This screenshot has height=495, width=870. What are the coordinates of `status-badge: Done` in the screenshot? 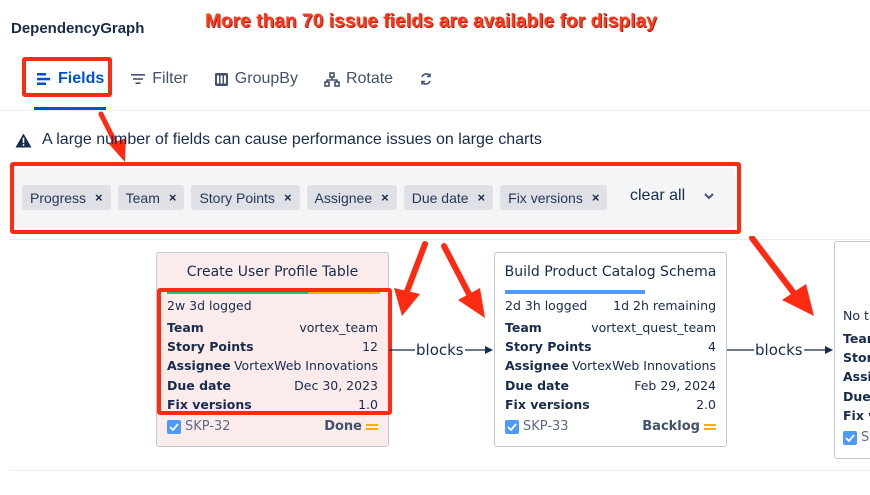 It's located at (351, 426).